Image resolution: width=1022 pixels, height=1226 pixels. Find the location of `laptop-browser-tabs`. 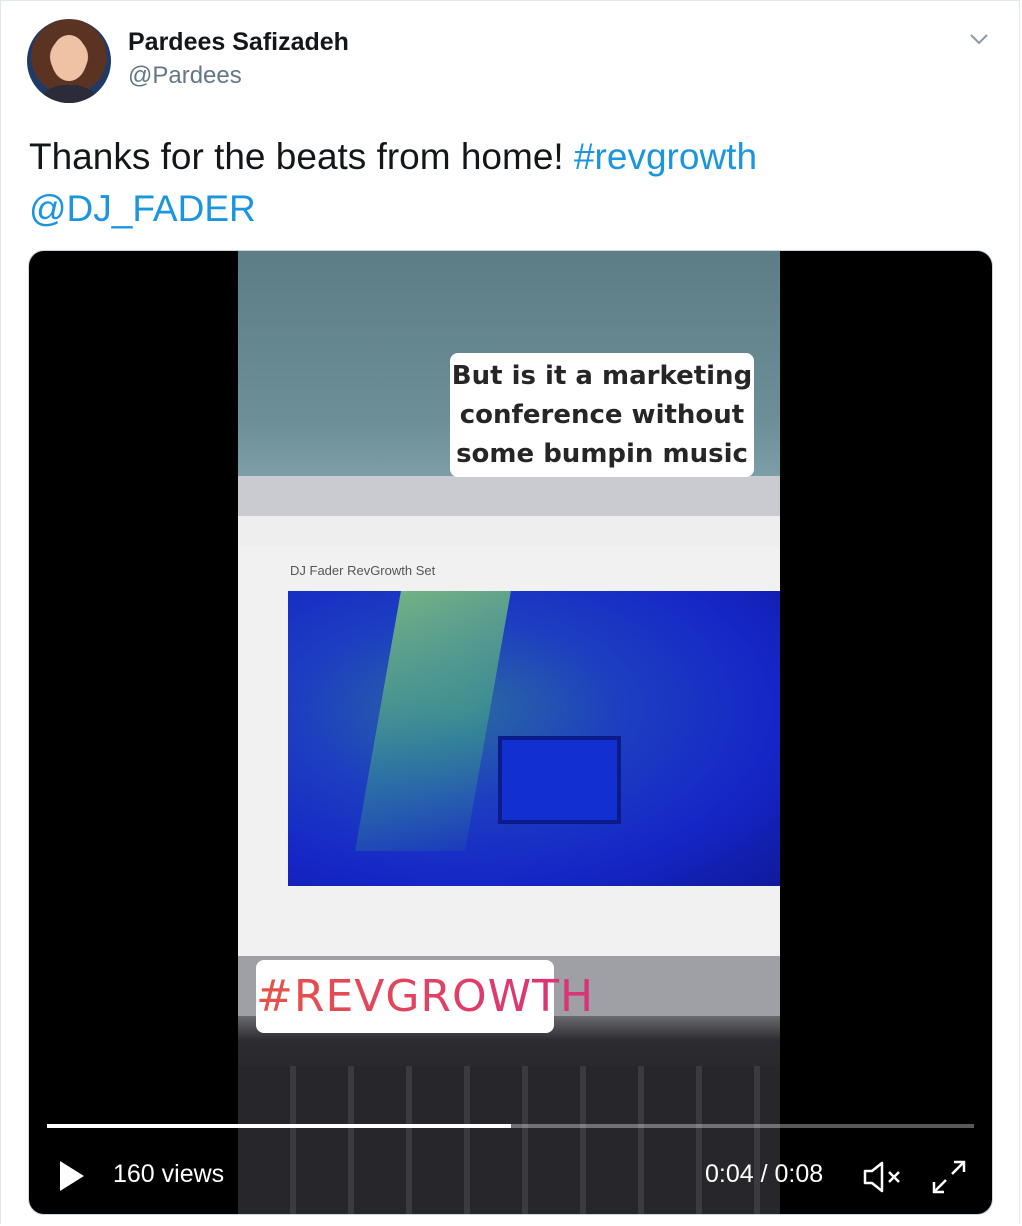

laptop-browser-tabs is located at coordinates (509, 496).